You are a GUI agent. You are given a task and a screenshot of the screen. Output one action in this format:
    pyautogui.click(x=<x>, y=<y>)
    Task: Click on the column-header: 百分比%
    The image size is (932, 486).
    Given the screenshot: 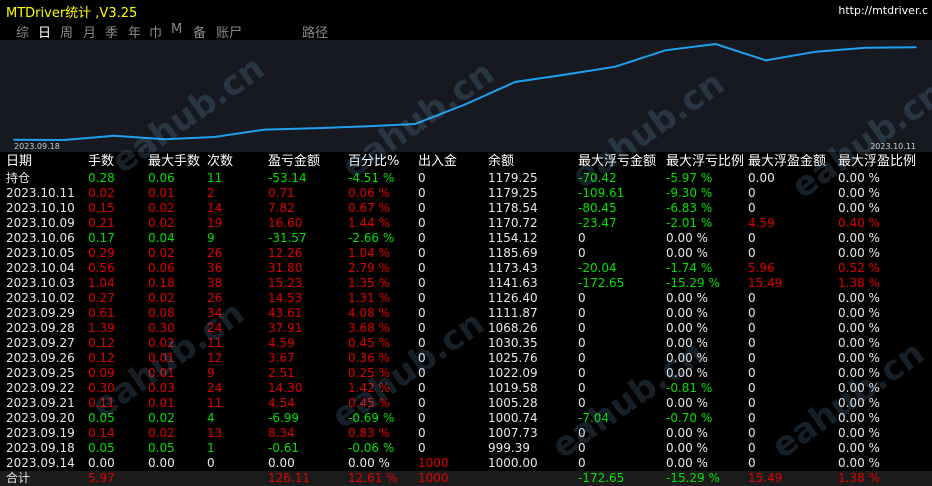 What is the action you would take?
    pyautogui.click(x=373, y=161)
    